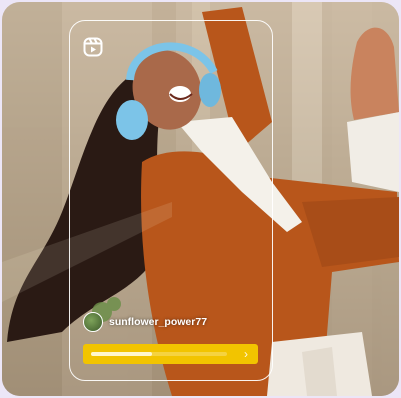  I want to click on cta-button: ›, so click(170, 354).